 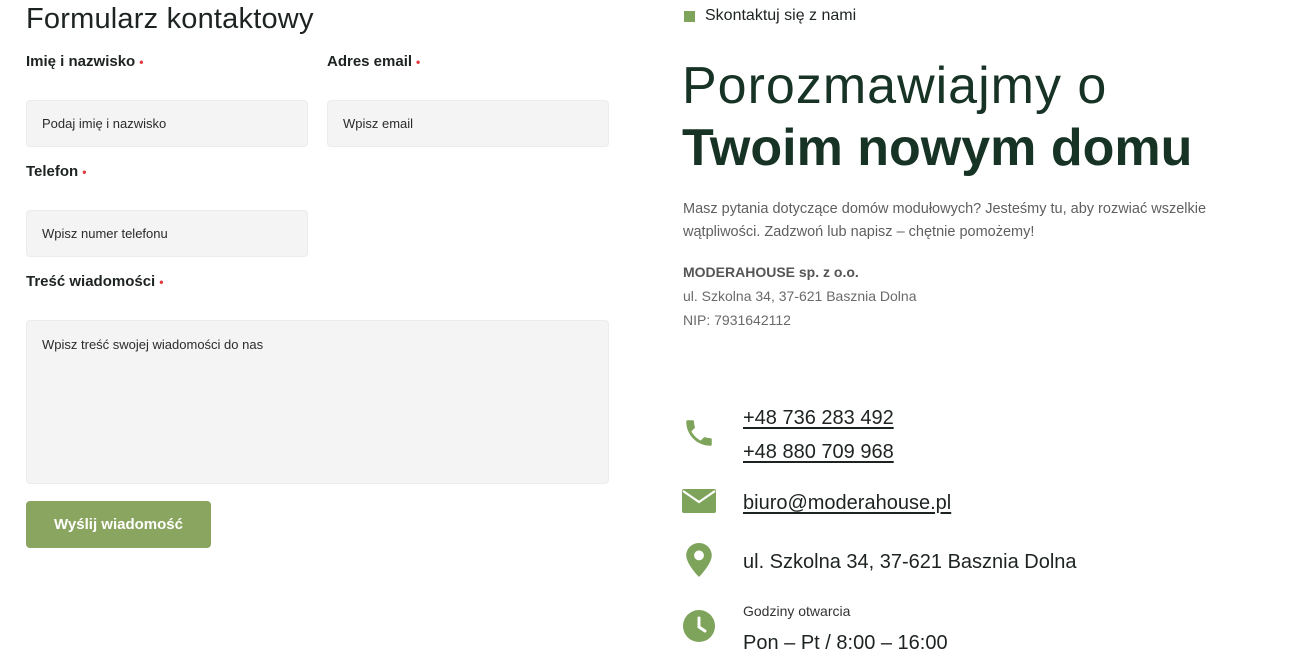 What do you see at coordinates (845, 643) in the screenshot?
I see `hours-value: Pon – Pt / 8:00 – 16:00` at bounding box center [845, 643].